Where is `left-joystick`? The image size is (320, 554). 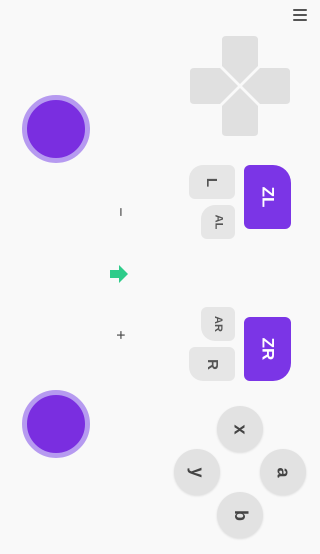 left-joystick is located at coordinates (56, 129).